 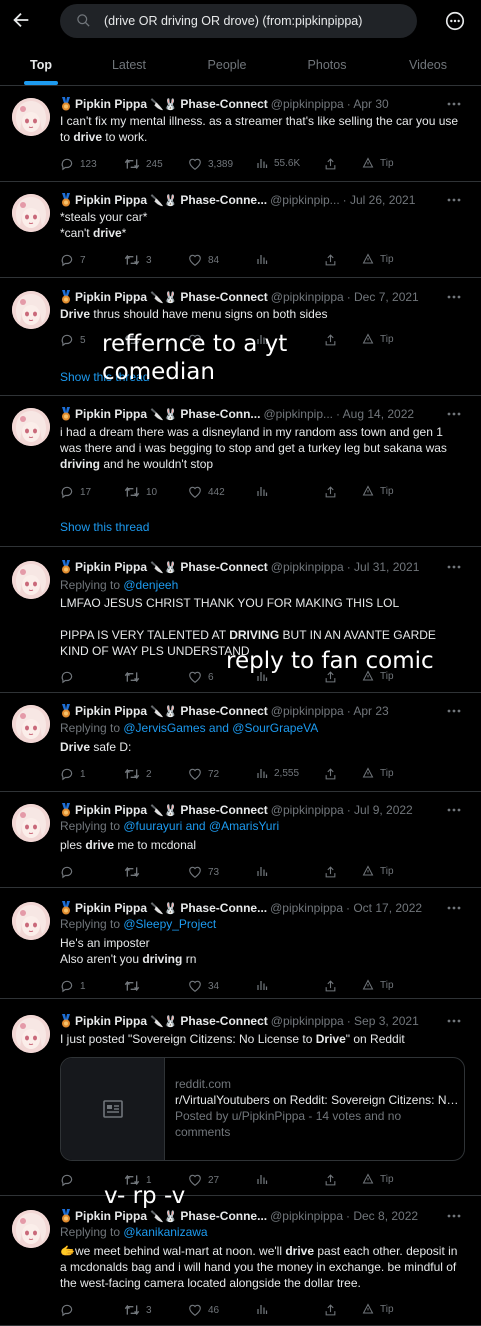 What do you see at coordinates (368, 104) in the screenshot?
I see `tweet-date: · Apr 30` at bounding box center [368, 104].